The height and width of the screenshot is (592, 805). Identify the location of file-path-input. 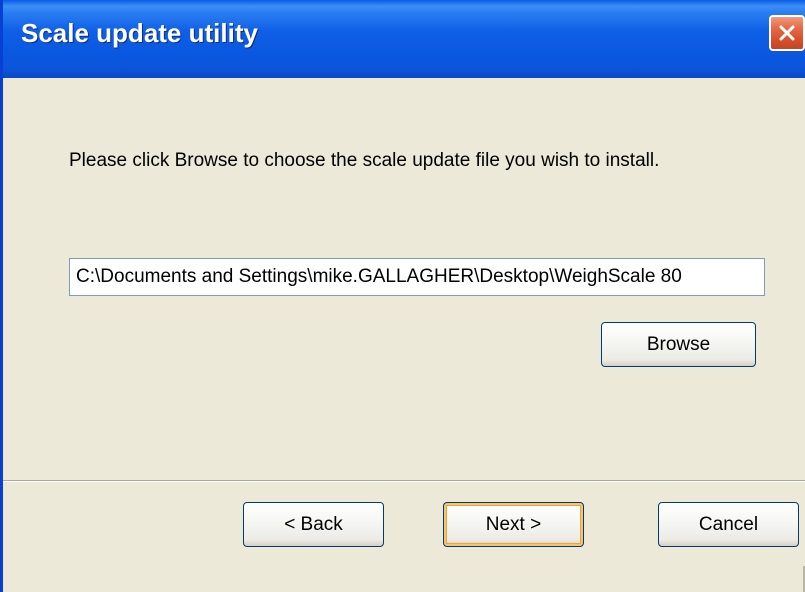
(417, 277).